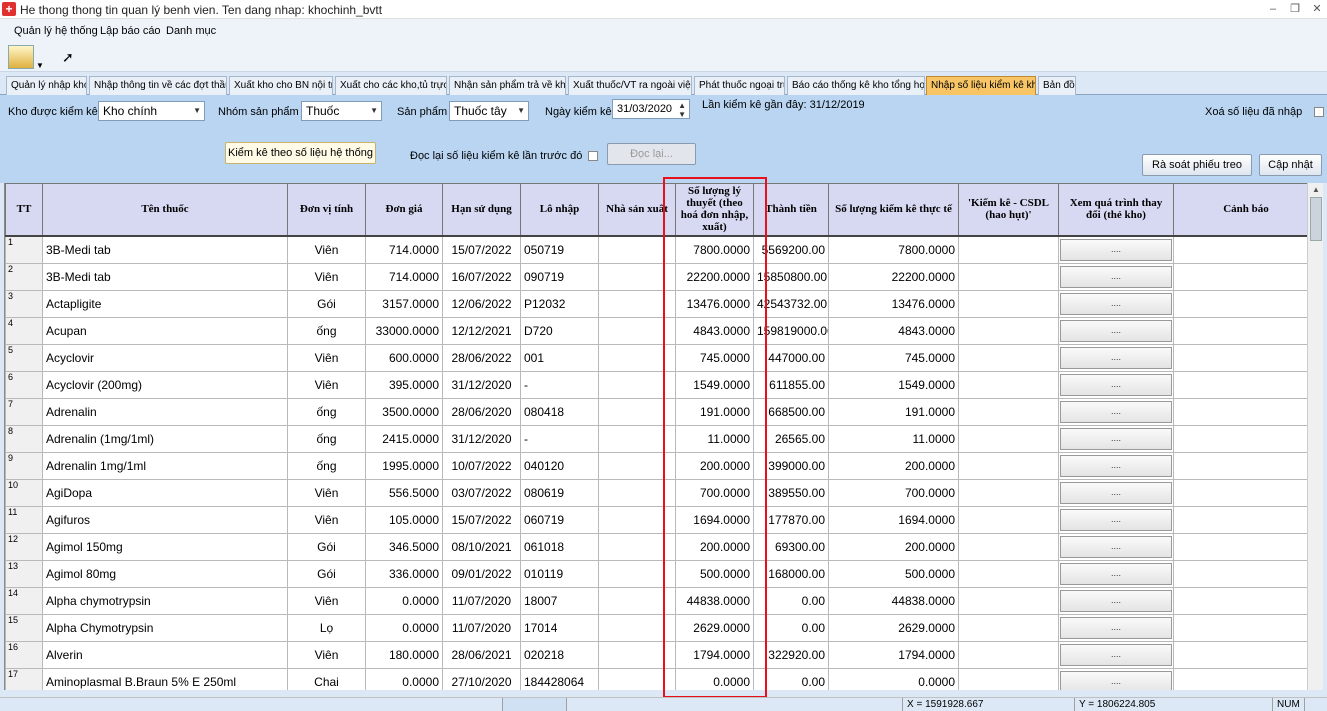  Describe the element at coordinates (559, 573) in the screenshot. I see `cell-lo-nhap: 010119` at that location.